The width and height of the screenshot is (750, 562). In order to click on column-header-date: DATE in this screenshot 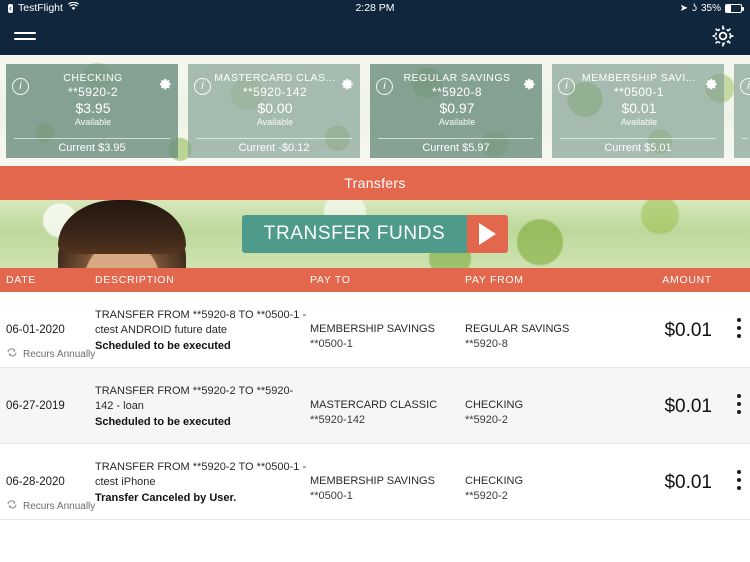, I will do `click(21, 280)`.